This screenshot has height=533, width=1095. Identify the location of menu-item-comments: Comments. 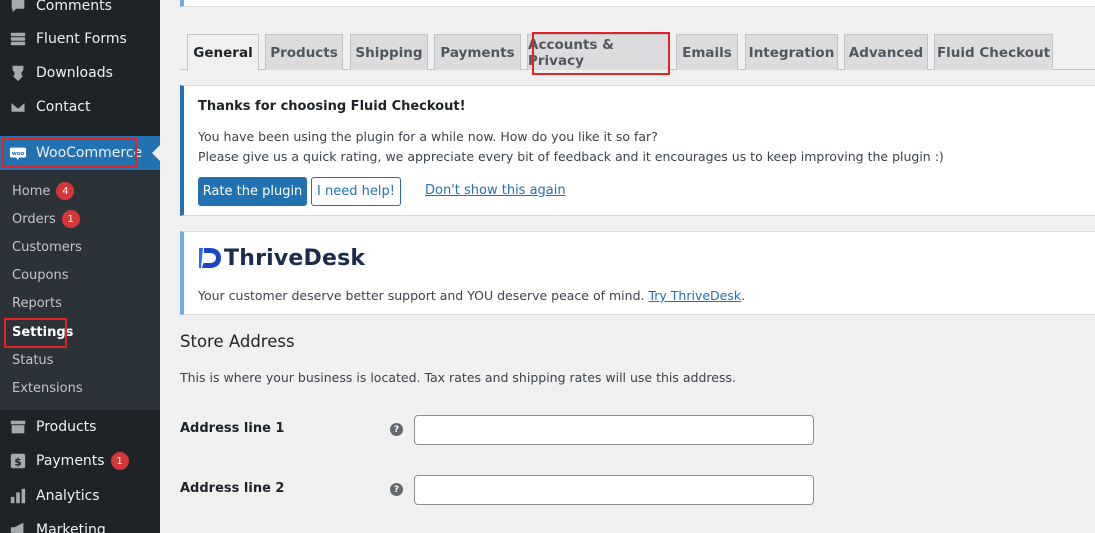
(80, 11).